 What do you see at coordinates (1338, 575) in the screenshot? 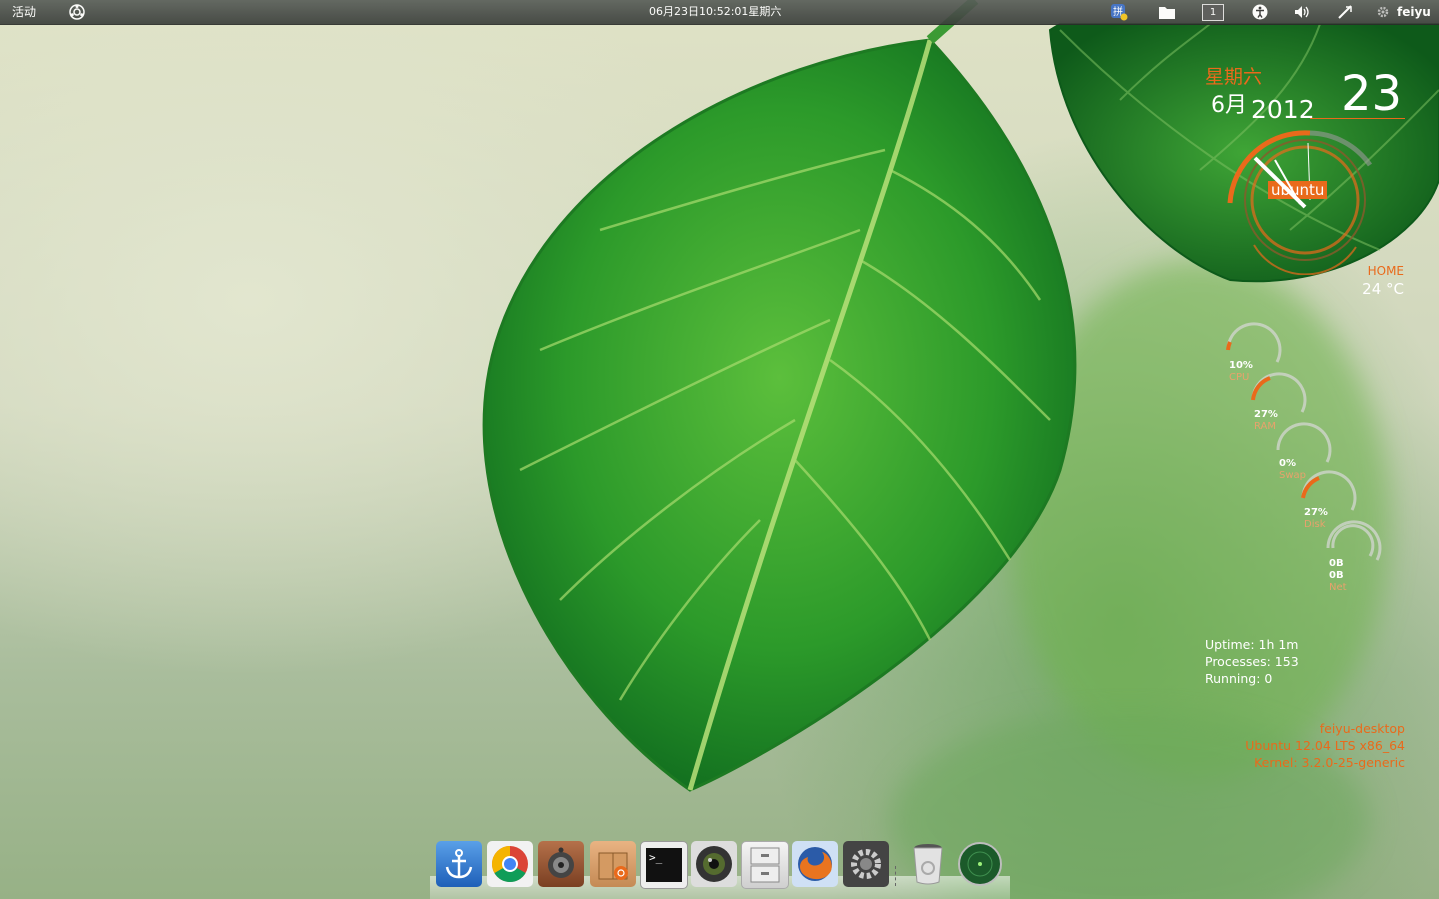
I see `net-meter: 0B 0B Net` at bounding box center [1338, 575].